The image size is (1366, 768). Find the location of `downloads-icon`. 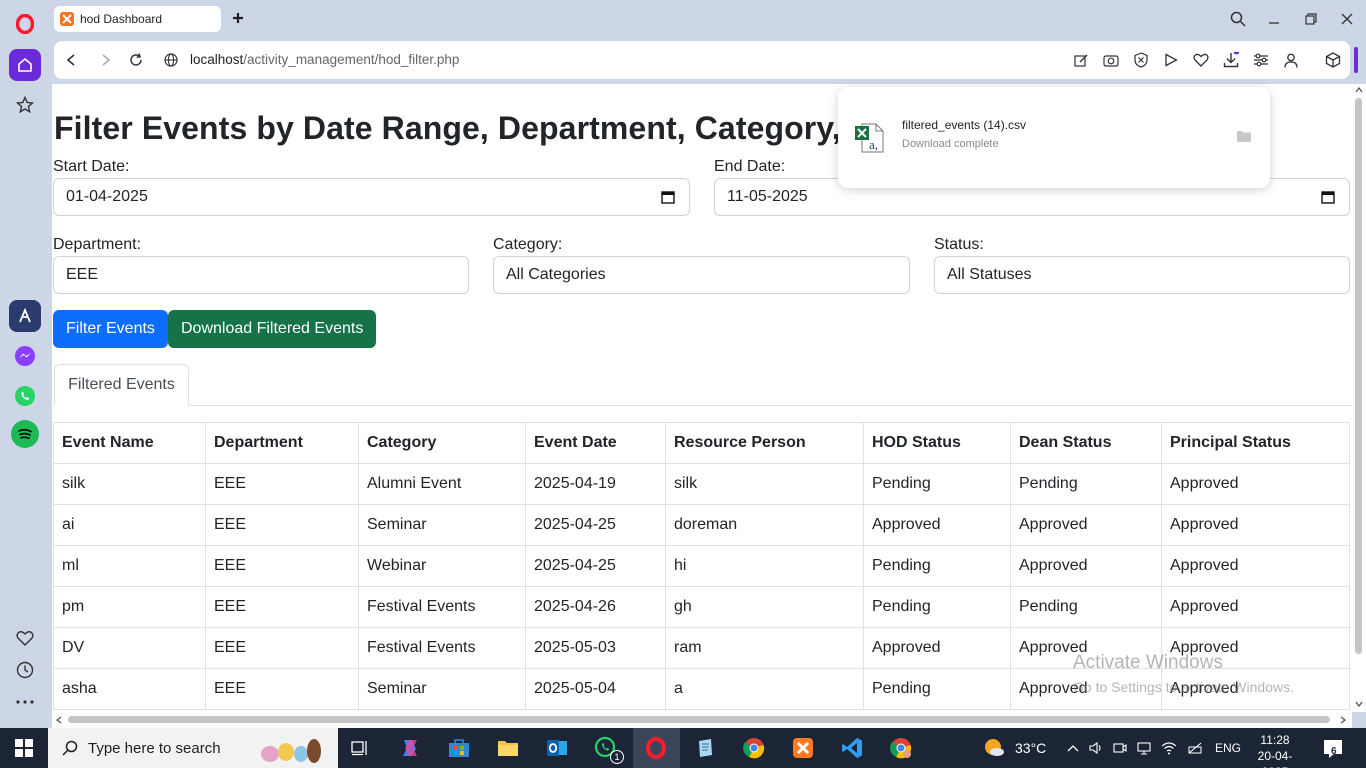

downloads-icon is located at coordinates (1231, 60).